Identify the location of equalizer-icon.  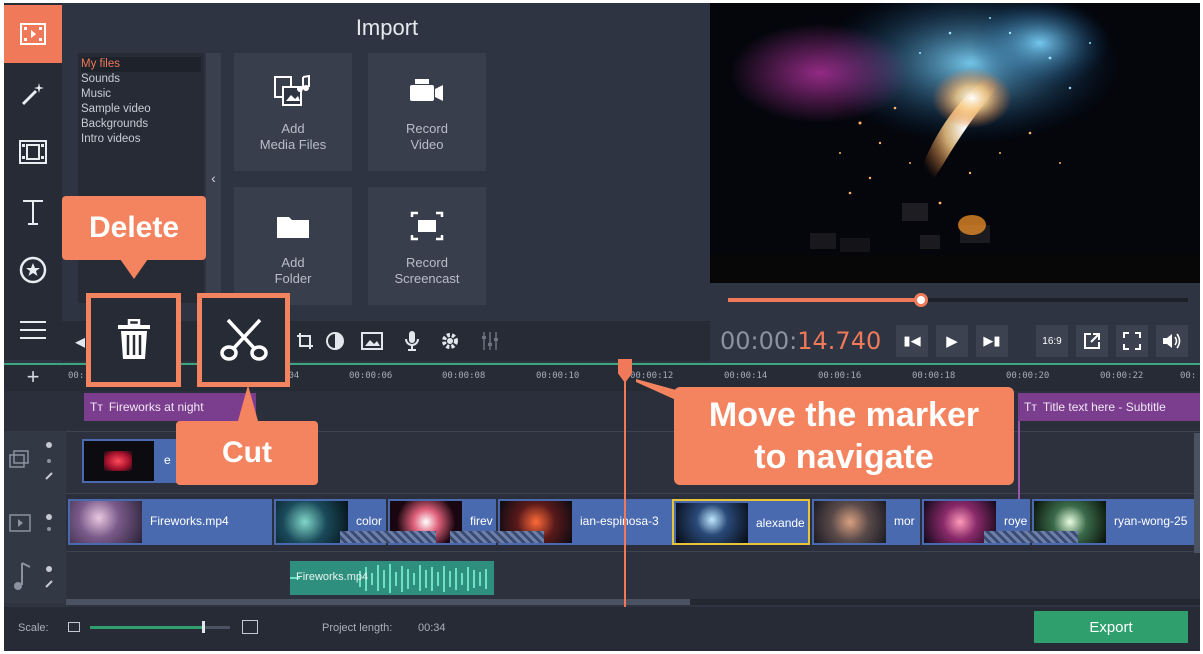
(490, 341).